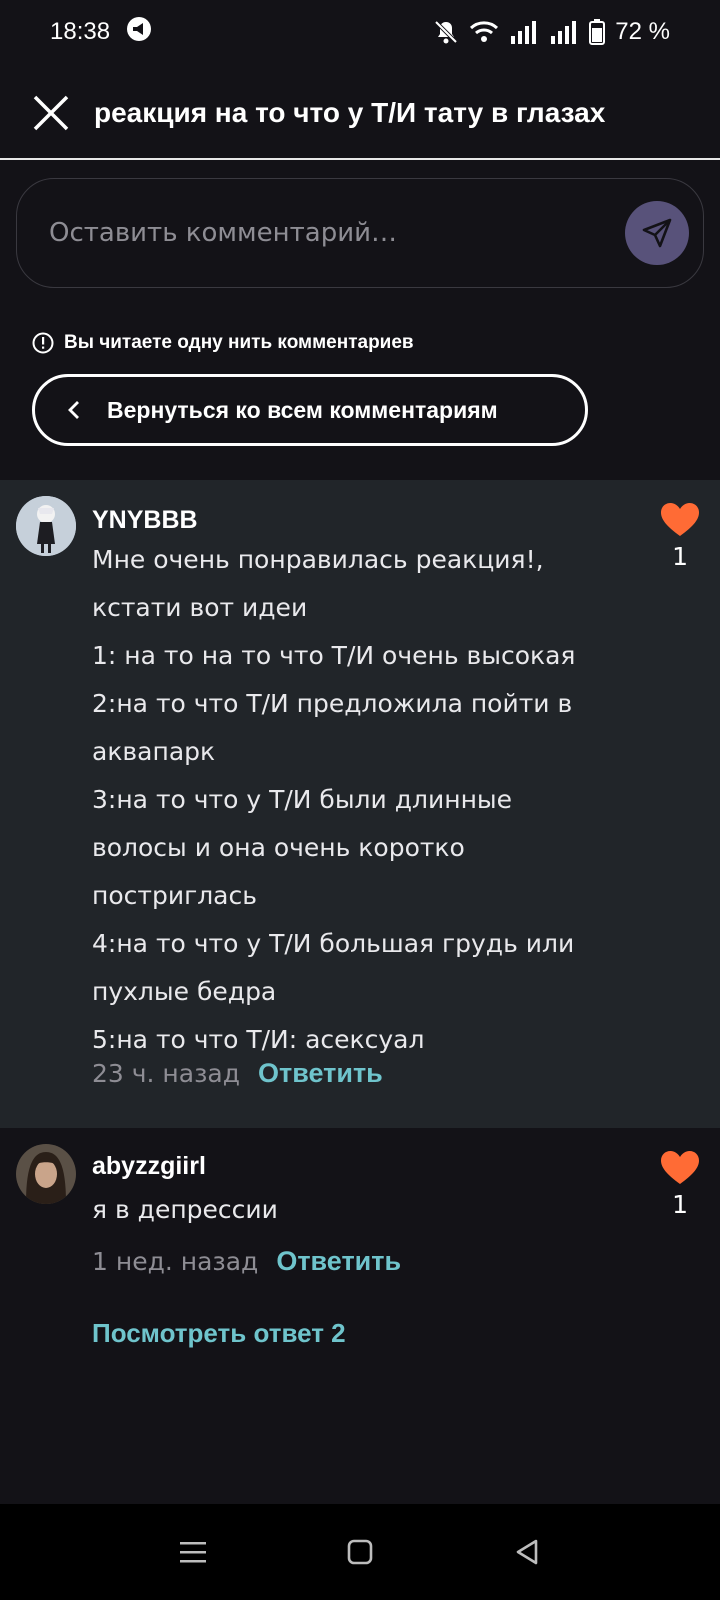 This screenshot has width=720, height=1600. Describe the element at coordinates (333, 943) in the screenshot. I see `comment-line: 4:на то что у Т/И большая грудь или` at that location.